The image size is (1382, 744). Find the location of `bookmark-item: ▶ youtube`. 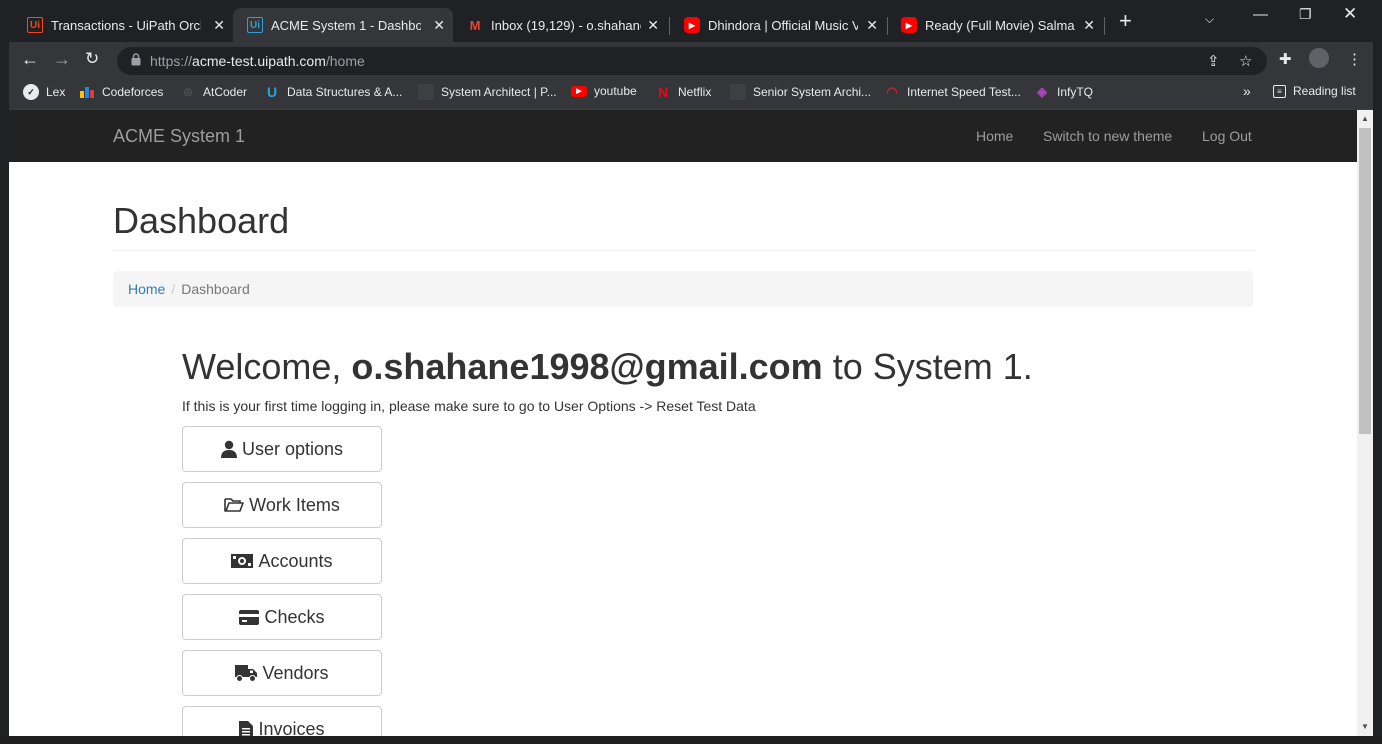

bookmark-item: ▶ youtube is located at coordinates (604, 91).